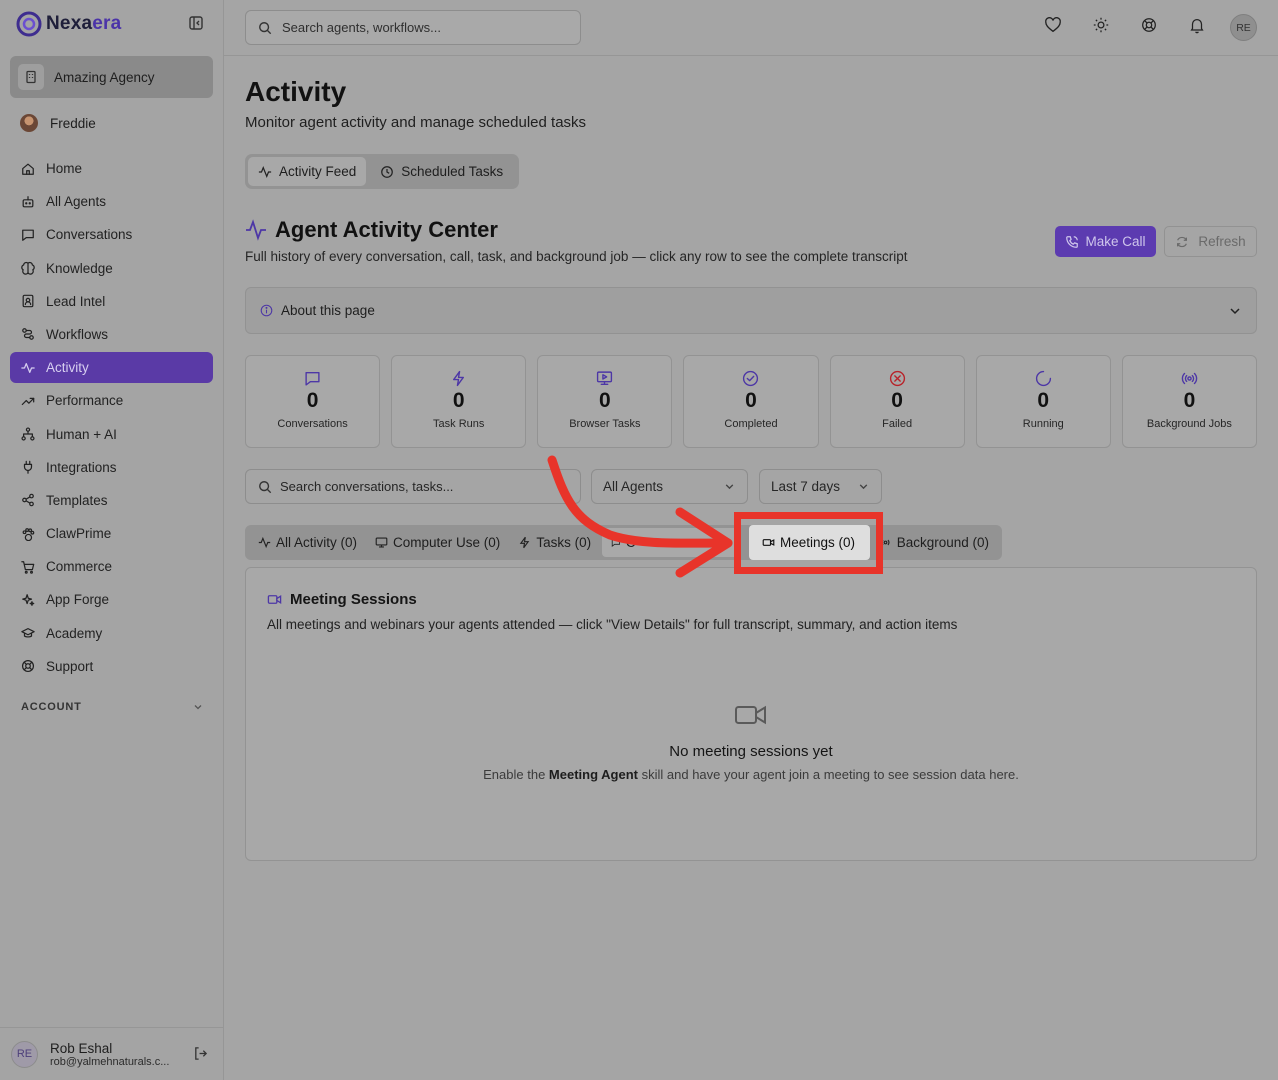 The width and height of the screenshot is (1278, 1080). I want to click on view-tabs: Activity Feed Scheduled Tasks, so click(382, 171).